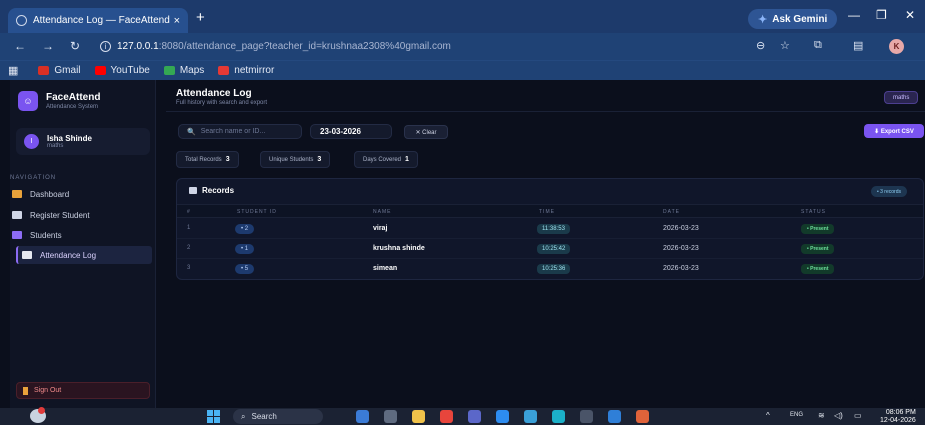 The image size is (925, 425). What do you see at coordinates (13, 70) in the screenshot?
I see `apps-grid-icon: ▦` at bounding box center [13, 70].